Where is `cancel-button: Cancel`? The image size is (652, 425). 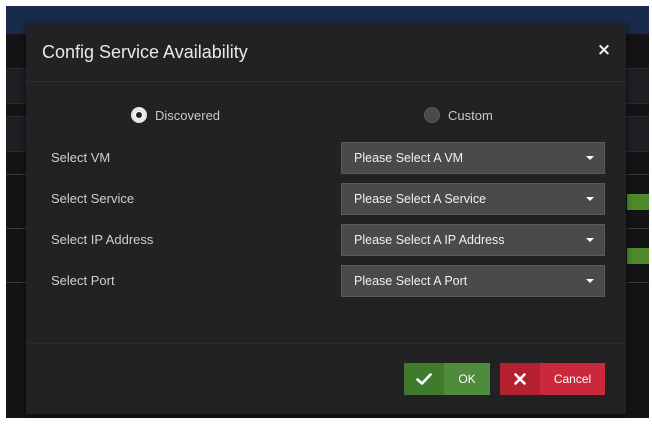 cancel-button: Cancel is located at coordinates (552, 379).